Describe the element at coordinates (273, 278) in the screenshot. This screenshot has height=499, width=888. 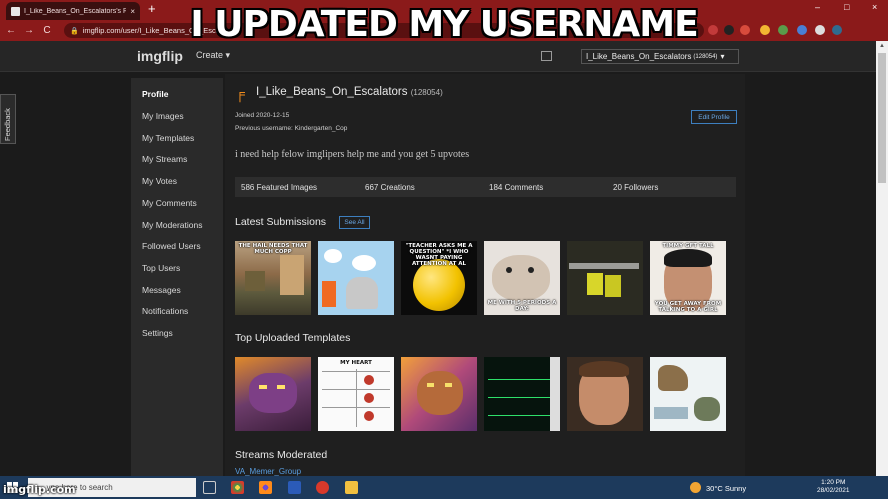
I see `submission-thumbnail: THE HAIL NEEDS THAT MUCH COPP` at that location.